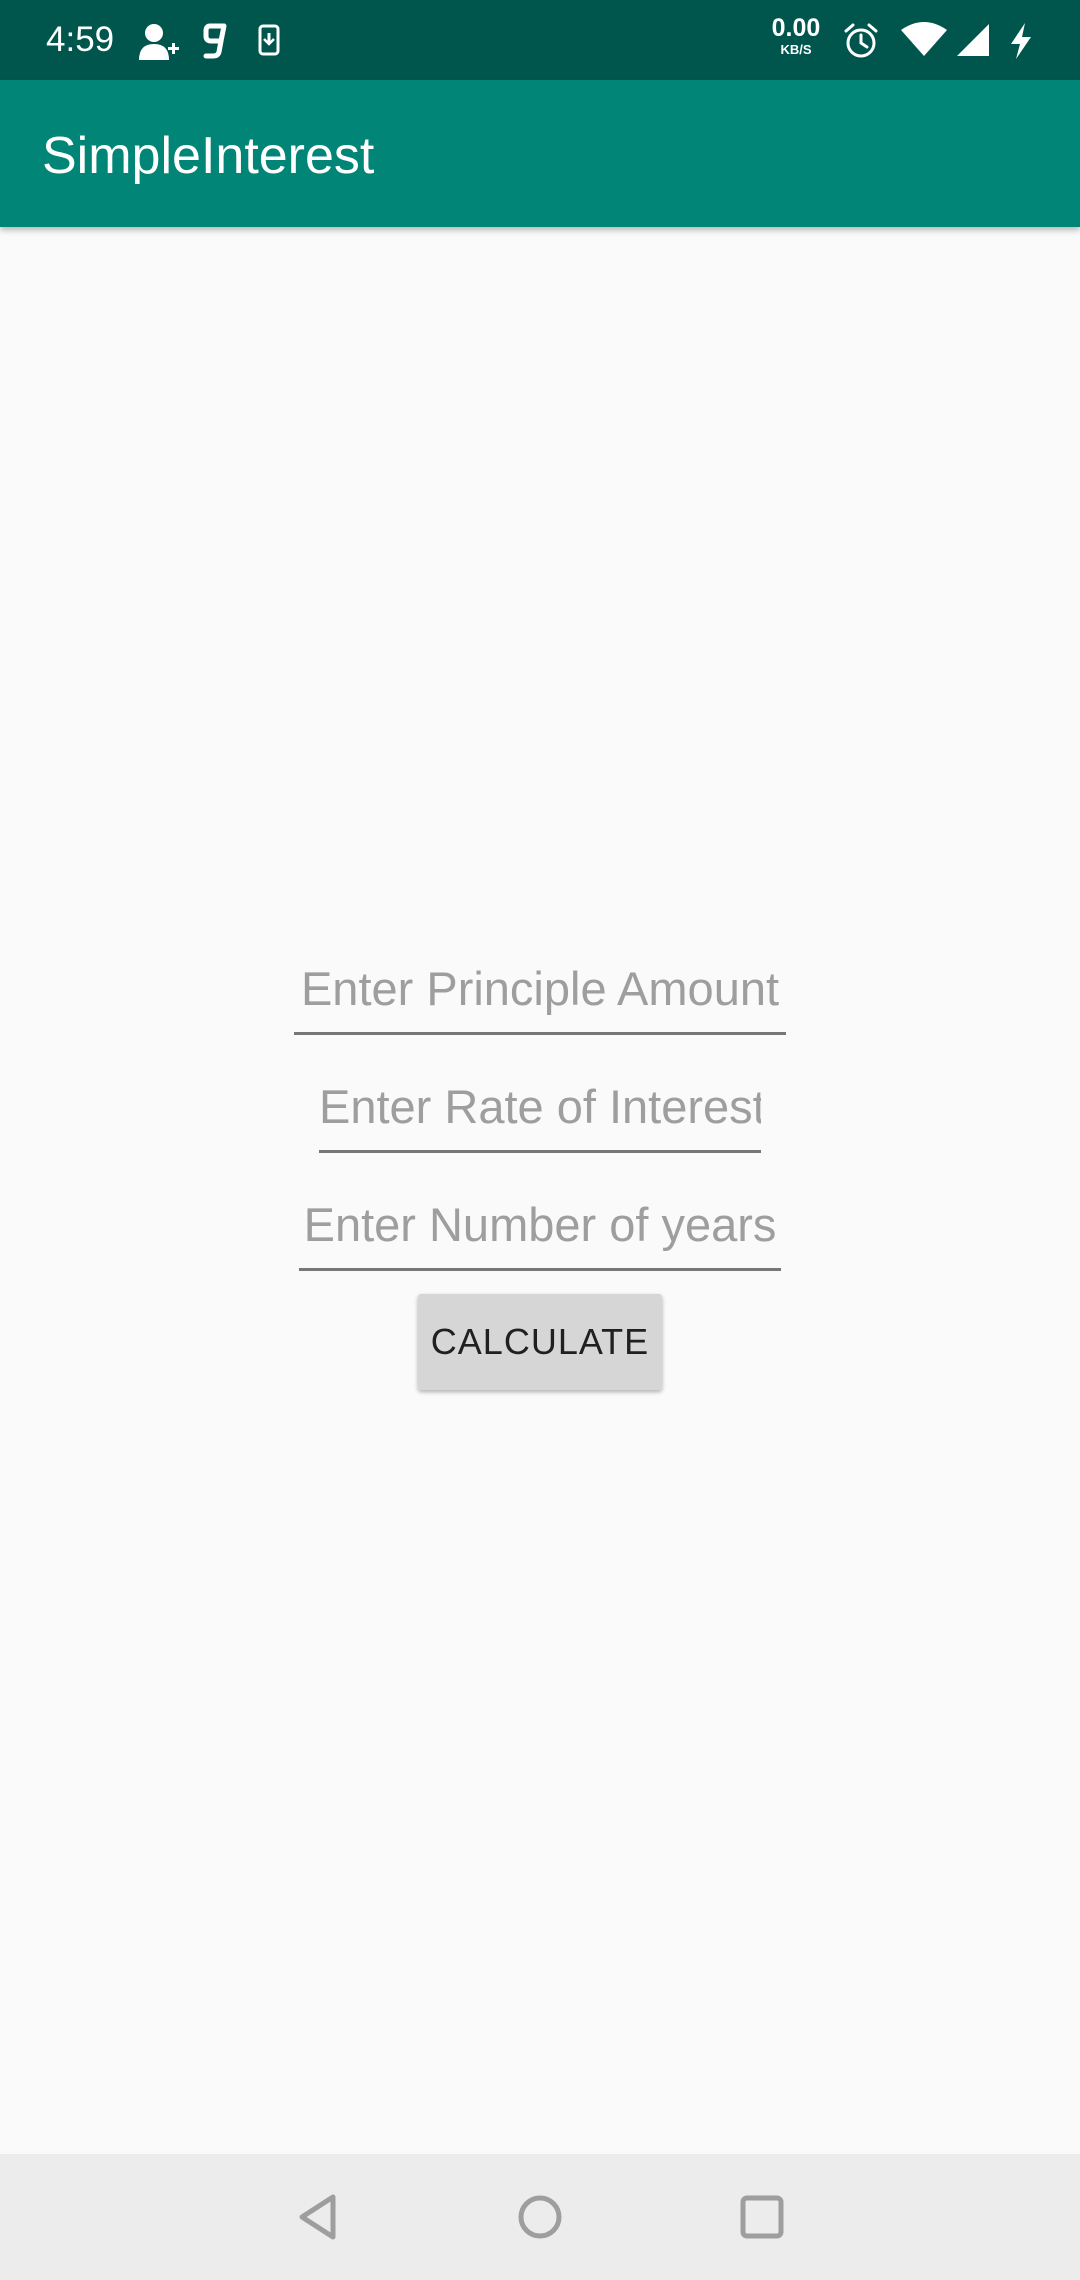 The image size is (1080, 2280). I want to click on number-of-years-input, so click(540, 1231).